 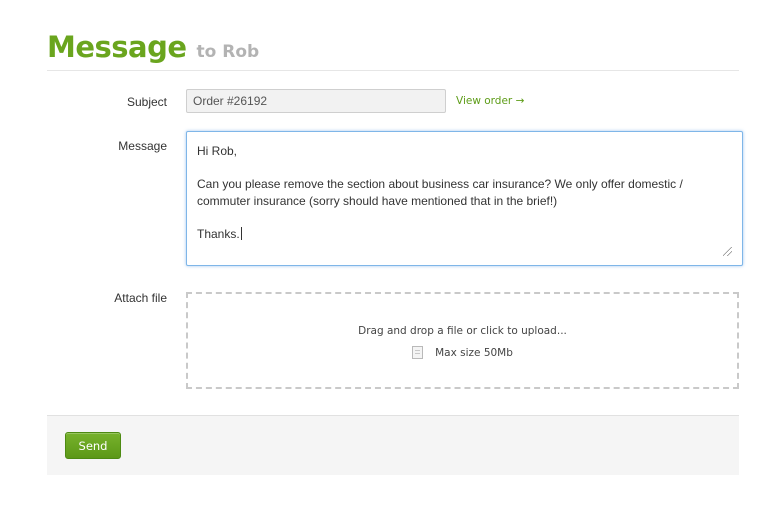 I want to click on subject-label: Subject, so click(x=146, y=102).